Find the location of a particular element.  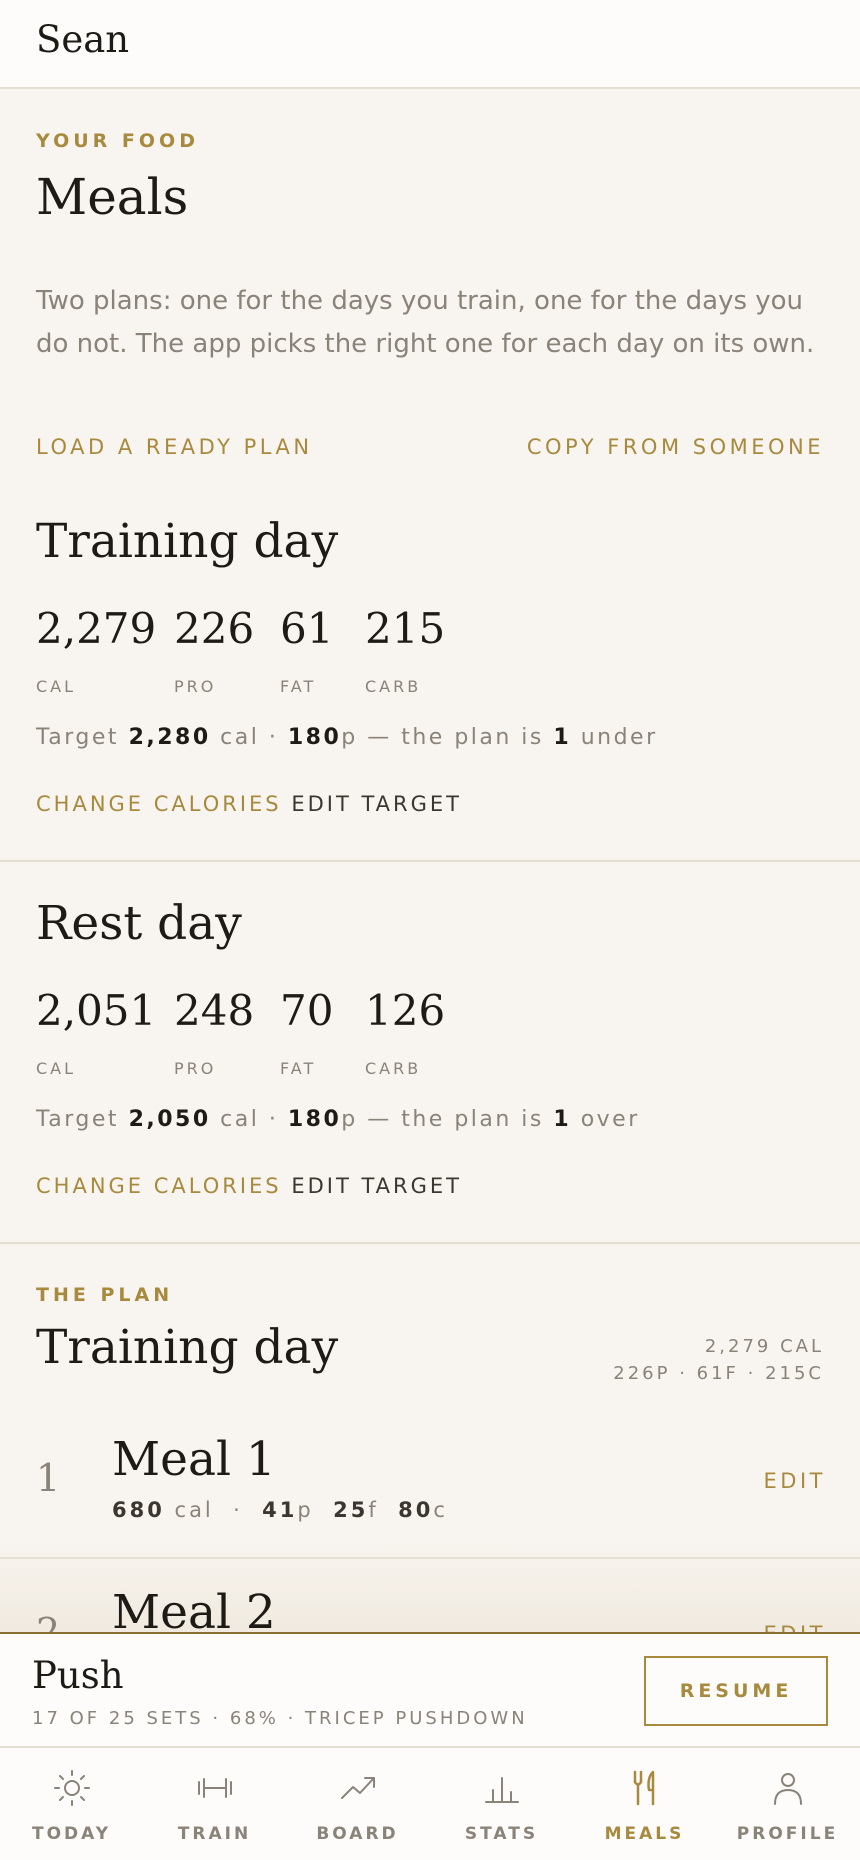

target-cal: 2,280 is located at coordinates (169, 737).